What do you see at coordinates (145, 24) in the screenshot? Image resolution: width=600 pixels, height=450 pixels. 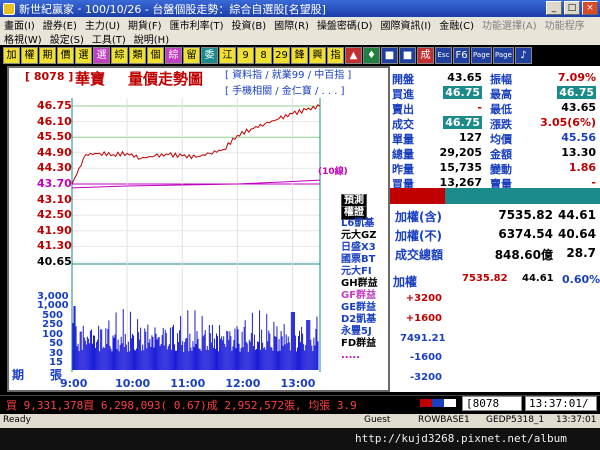 I see `menu-item: 期貨(F)` at bounding box center [145, 24].